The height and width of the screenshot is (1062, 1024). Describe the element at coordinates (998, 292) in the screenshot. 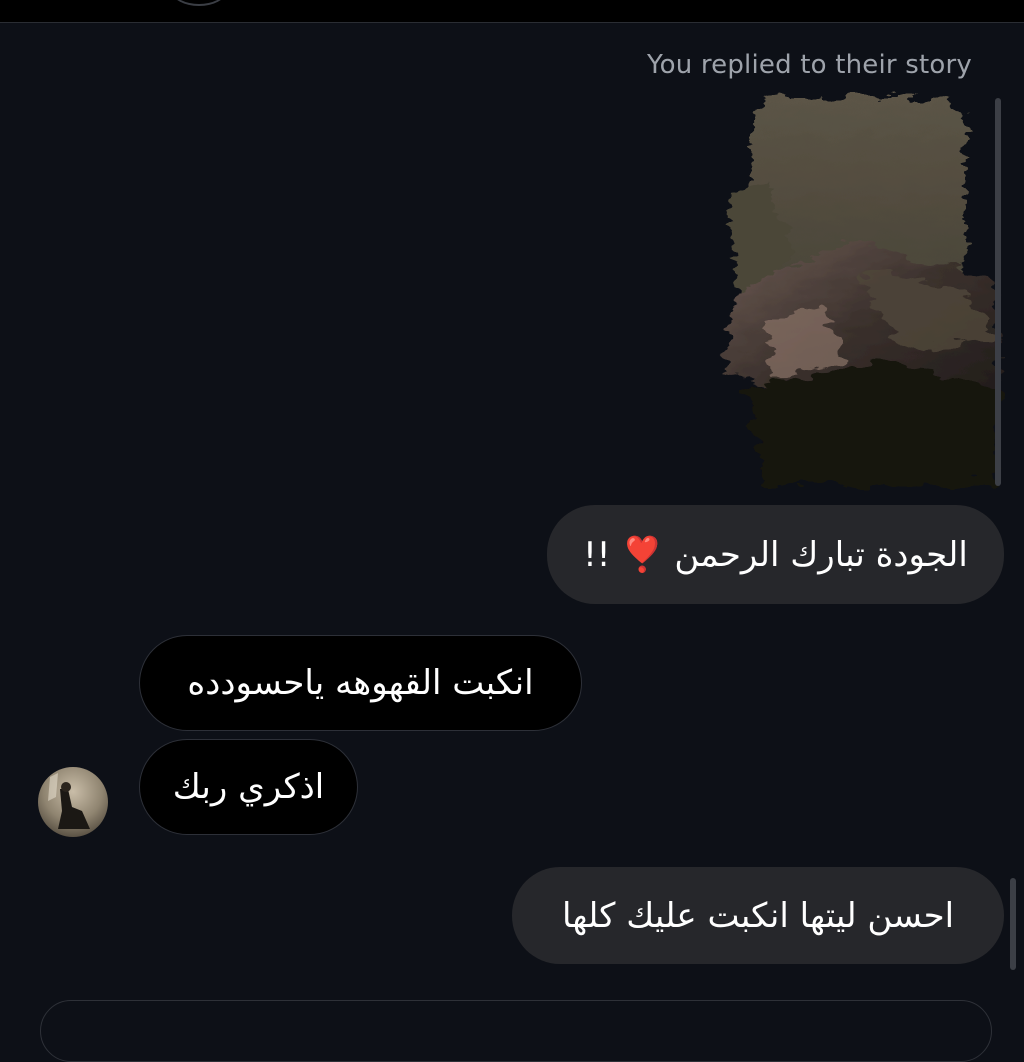

I see `story-scrollbar` at that location.